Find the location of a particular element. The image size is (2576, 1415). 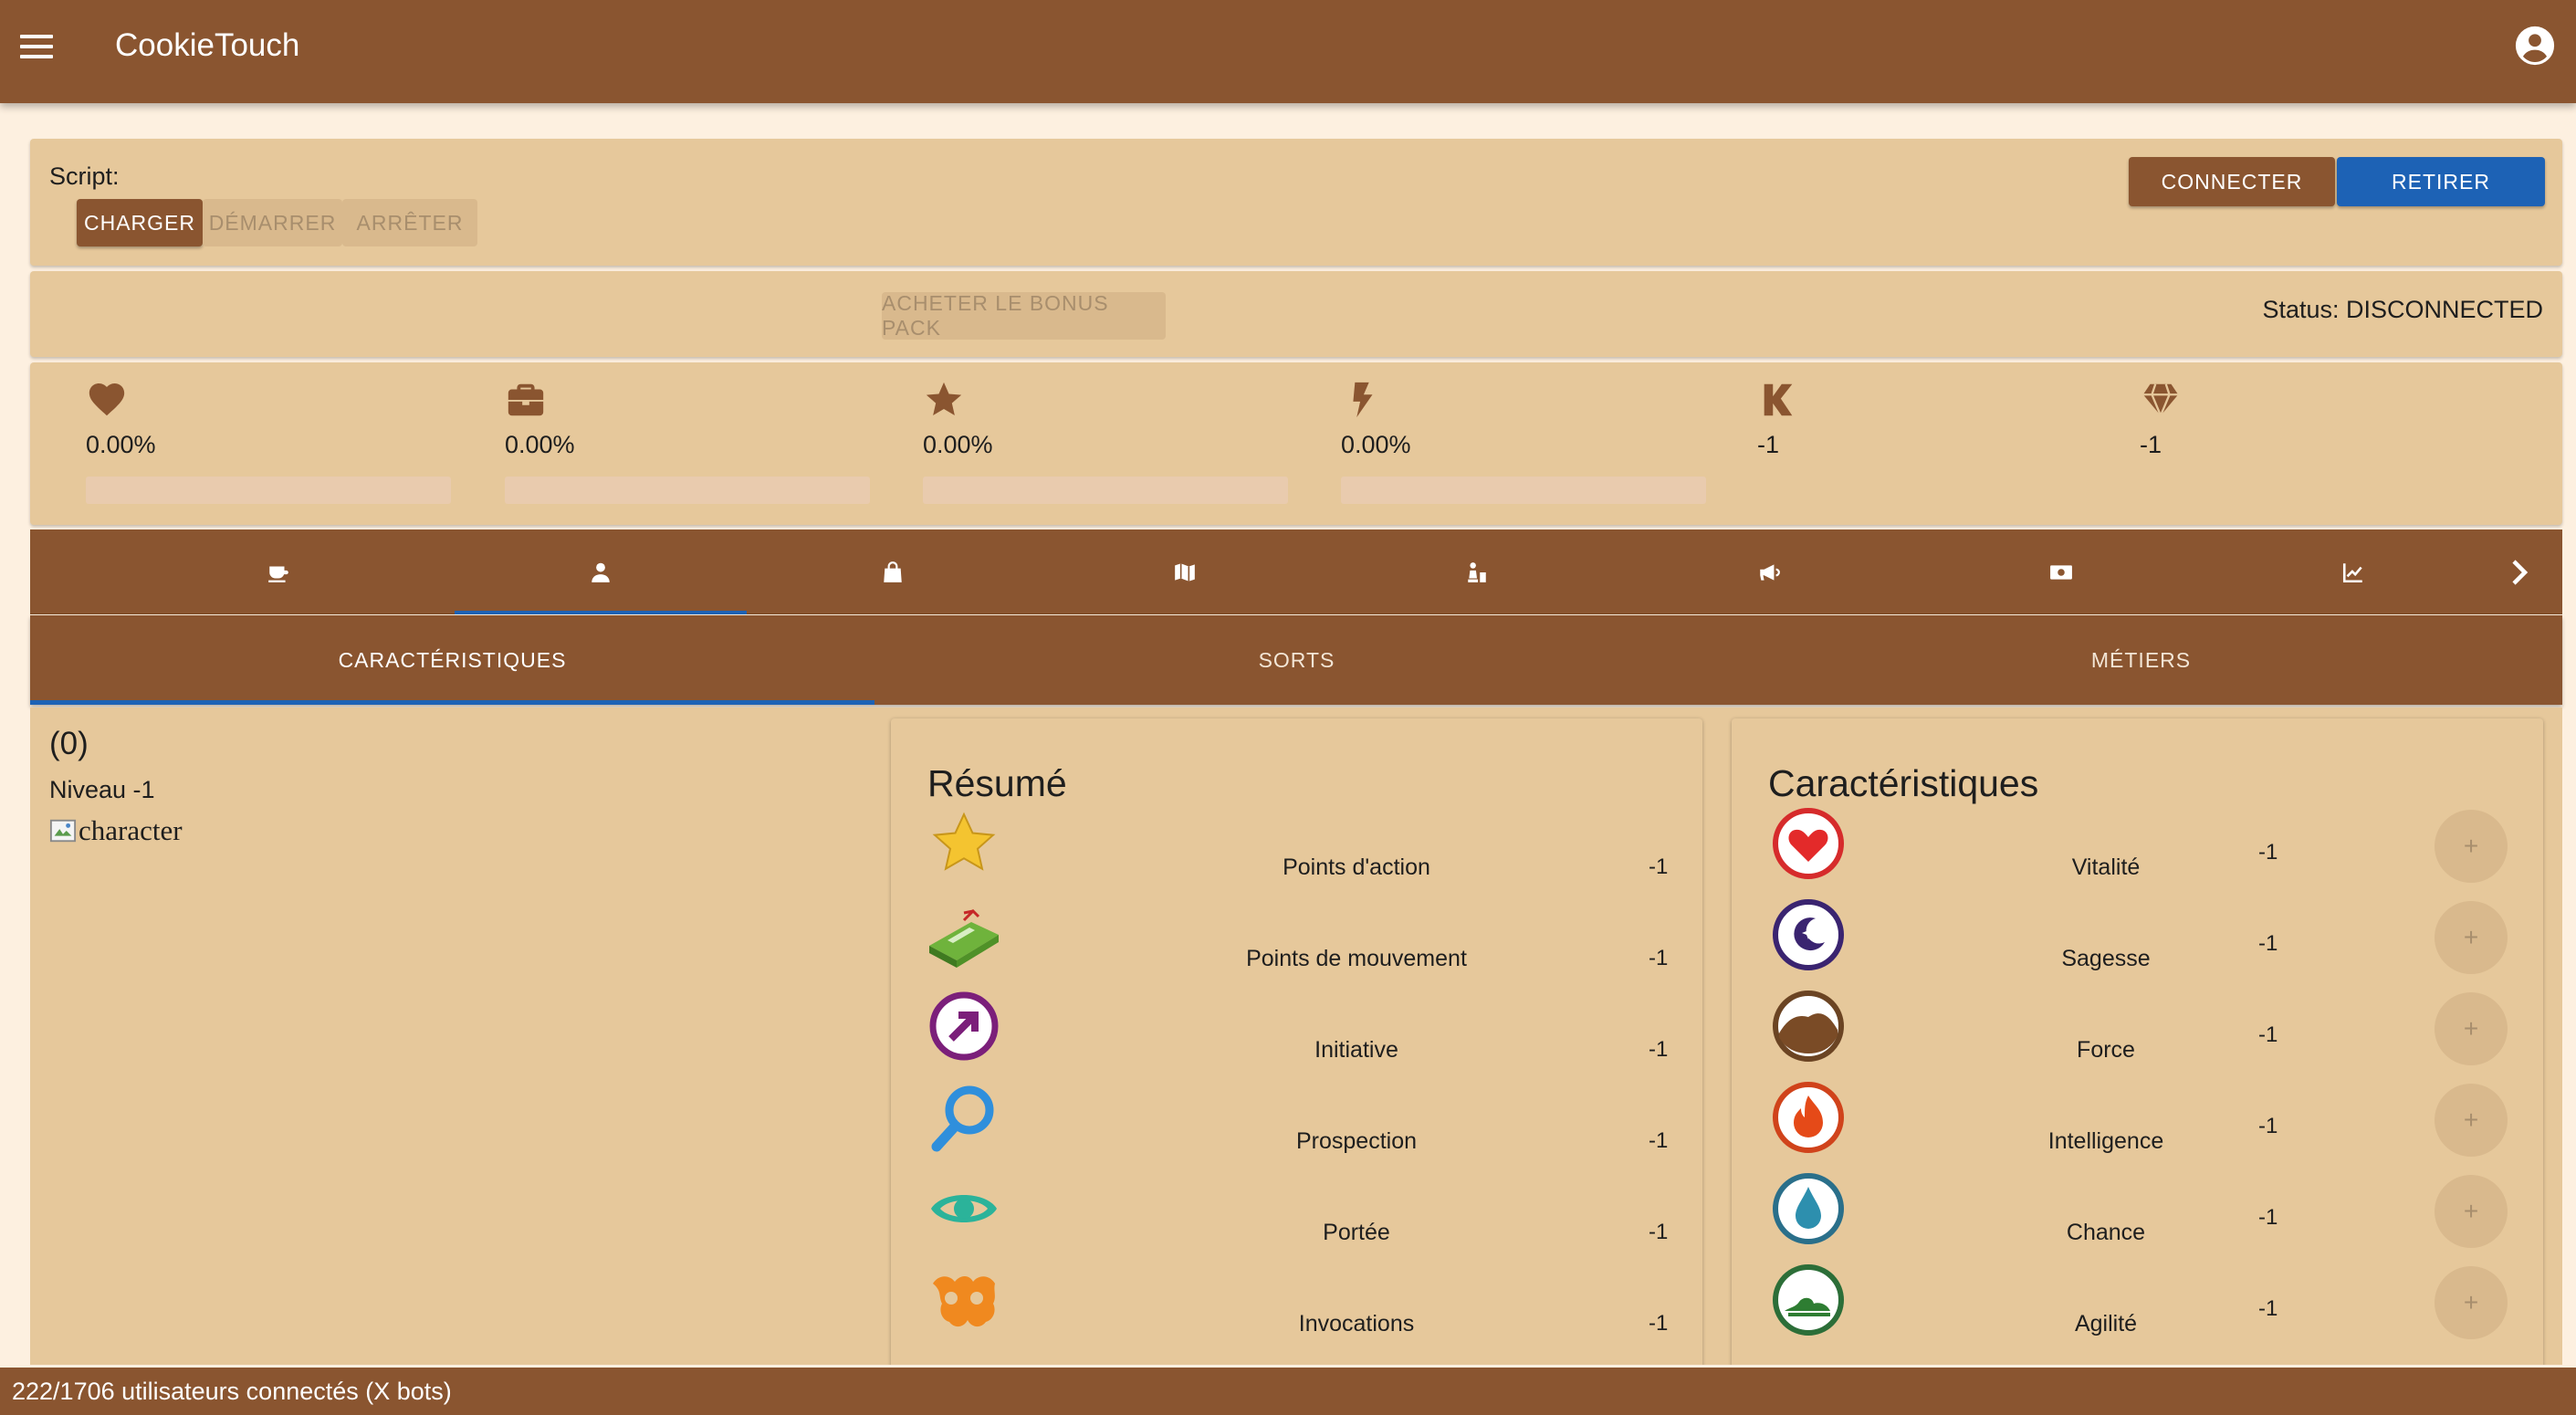

nav-tab-inventory is located at coordinates (893, 571).